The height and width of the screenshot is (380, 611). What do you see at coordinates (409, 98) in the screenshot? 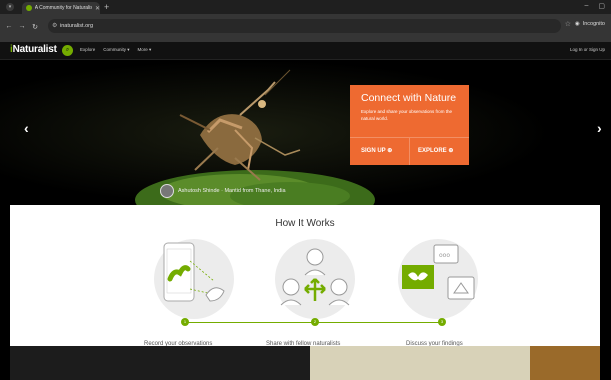
I see `cta-title: Connect with Nature` at bounding box center [409, 98].